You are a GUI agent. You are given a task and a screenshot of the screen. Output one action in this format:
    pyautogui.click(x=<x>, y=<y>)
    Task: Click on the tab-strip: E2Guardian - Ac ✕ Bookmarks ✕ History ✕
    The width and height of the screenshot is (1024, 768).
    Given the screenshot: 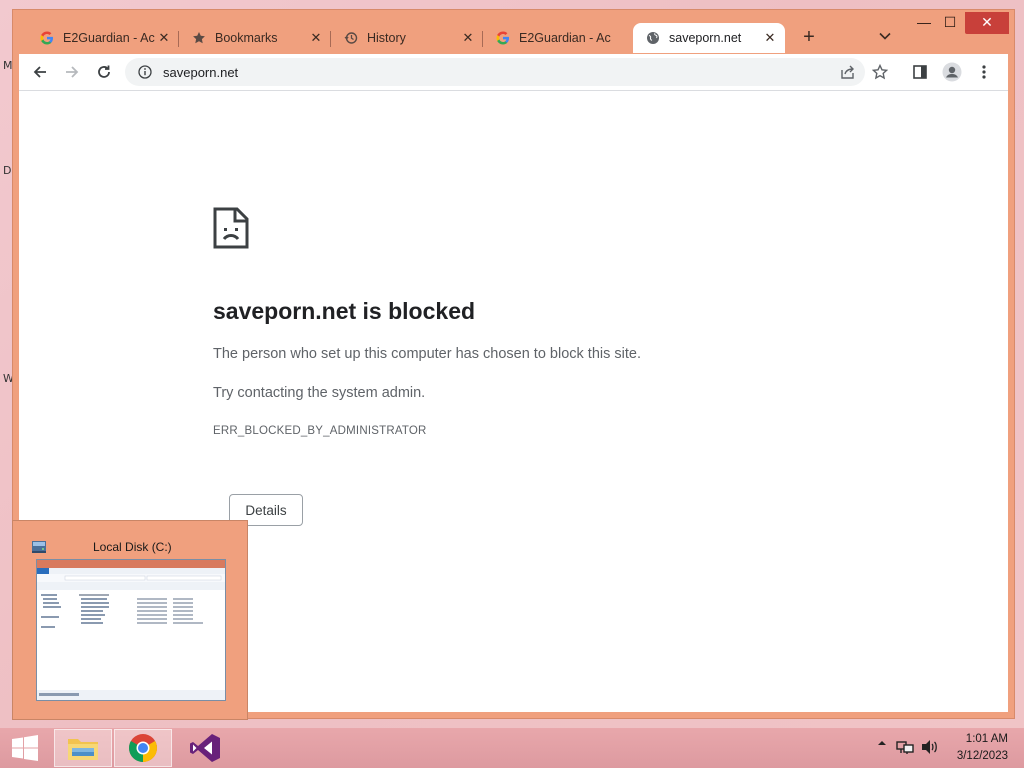 What is the action you would take?
    pyautogui.click(x=513, y=32)
    